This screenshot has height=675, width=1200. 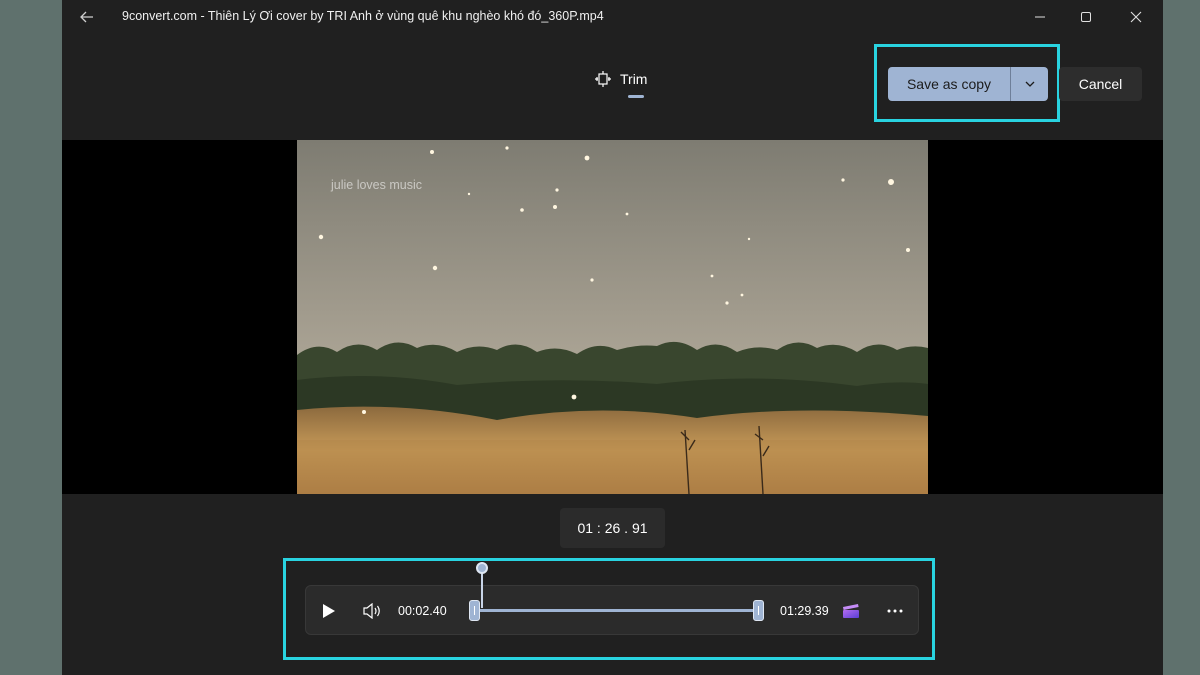 What do you see at coordinates (636, 96) in the screenshot?
I see `tab-selected-indicator` at bounding box center [636, 96].